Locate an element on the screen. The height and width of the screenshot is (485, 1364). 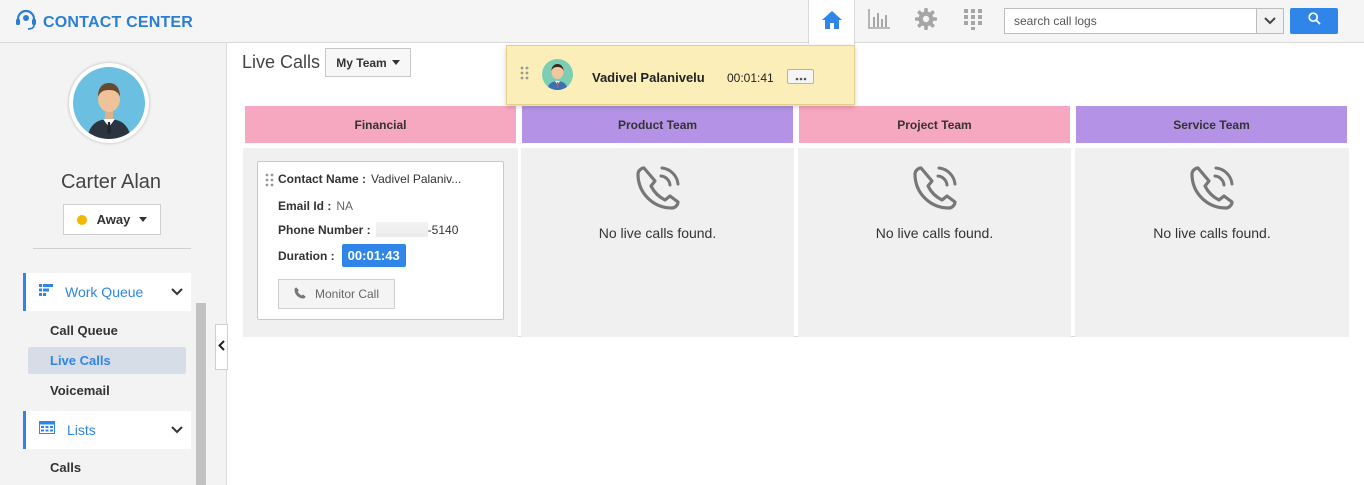
team-filter-dropdown: My Team is located at coordinates (368, 62).